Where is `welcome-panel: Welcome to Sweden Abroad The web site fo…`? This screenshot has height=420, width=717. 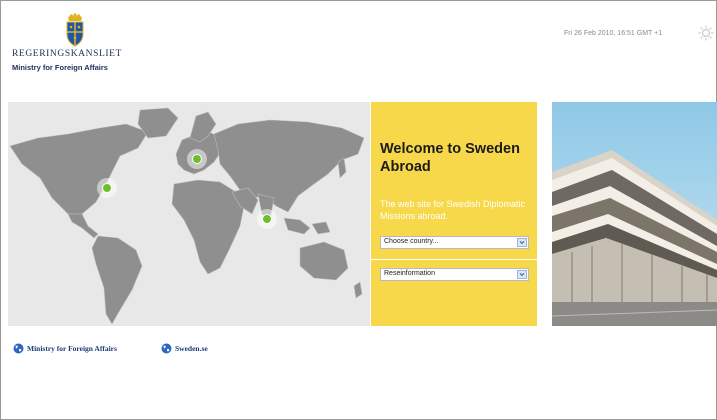 welcome-panel: Welcome to Sweden Abroad The web site fo… is located at coordinates (454, 214).